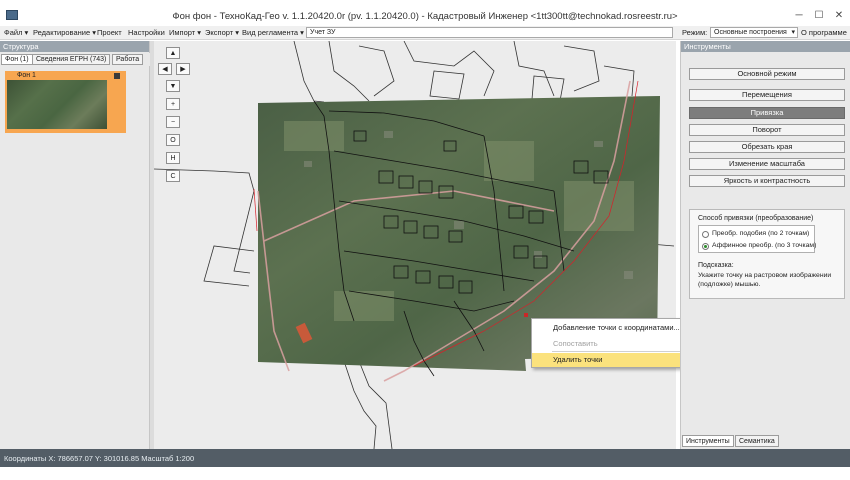 The image size is (850, 480). Describe the element at coordinates (26, 75) in the screenshot. I see `layer-label: Фон 1` at that location.